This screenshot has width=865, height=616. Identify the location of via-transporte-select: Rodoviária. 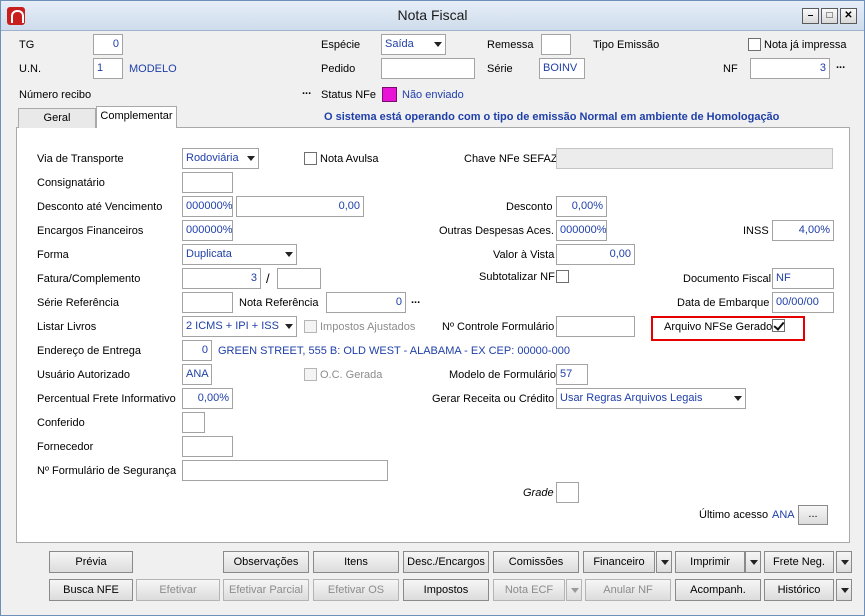
(220, 158).